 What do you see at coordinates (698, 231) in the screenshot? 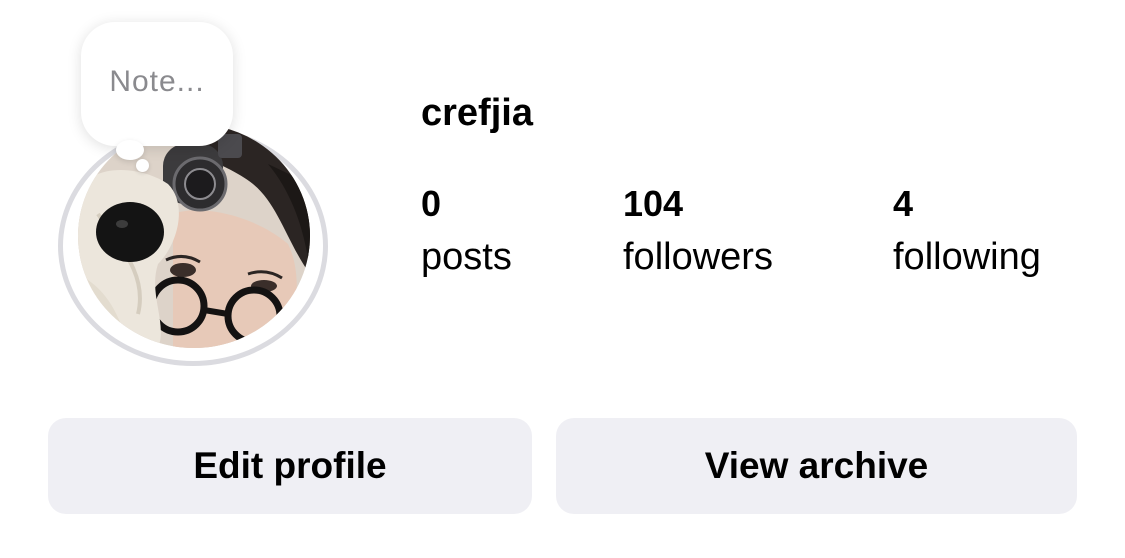
I see `followers-stat: 104 followers` at bounding box center [698, 231].